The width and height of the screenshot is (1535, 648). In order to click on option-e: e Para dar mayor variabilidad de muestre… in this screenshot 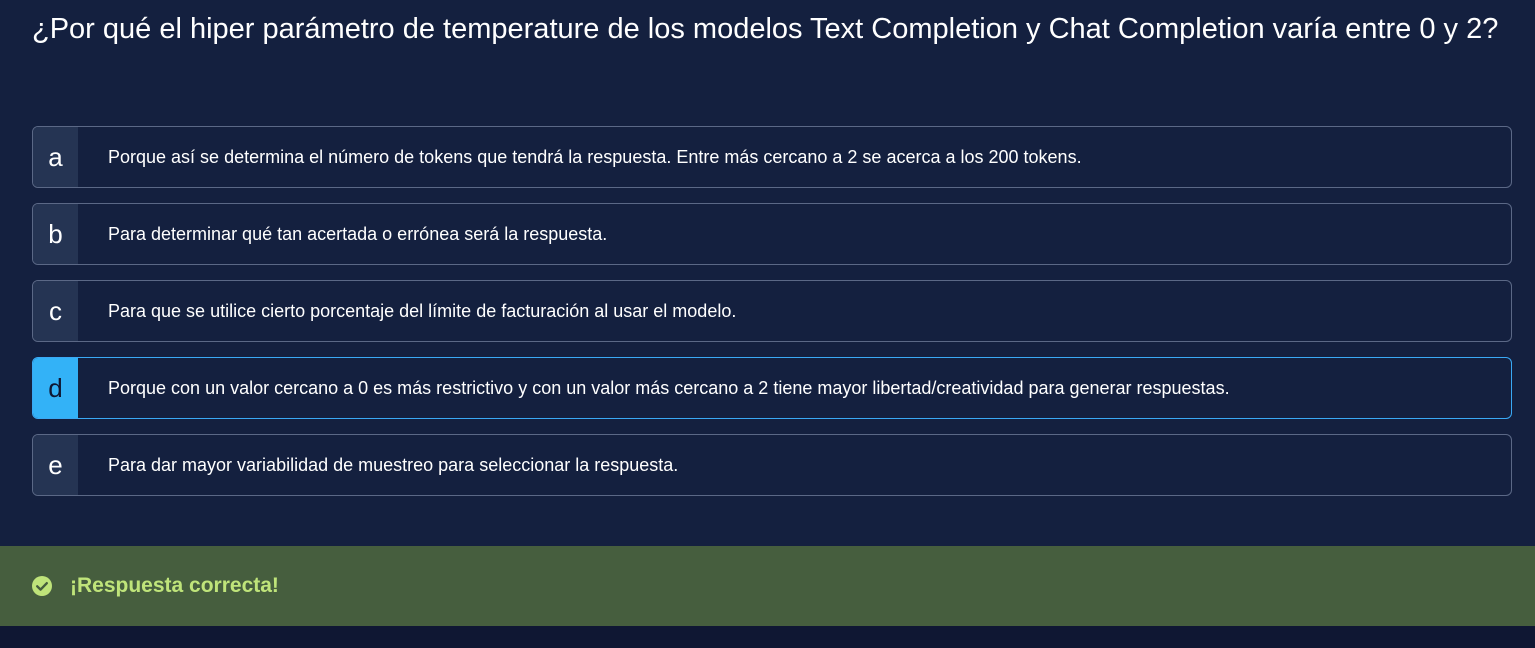, I will do `click(772, 465)`.